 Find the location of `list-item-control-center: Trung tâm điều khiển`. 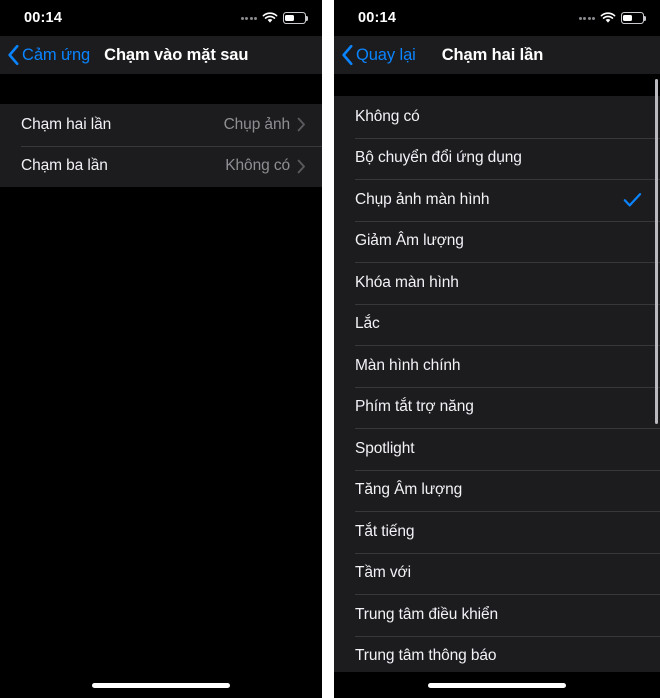

list-item-control-center: Trung tâm điều khiển is located at coordinates (497, 615).